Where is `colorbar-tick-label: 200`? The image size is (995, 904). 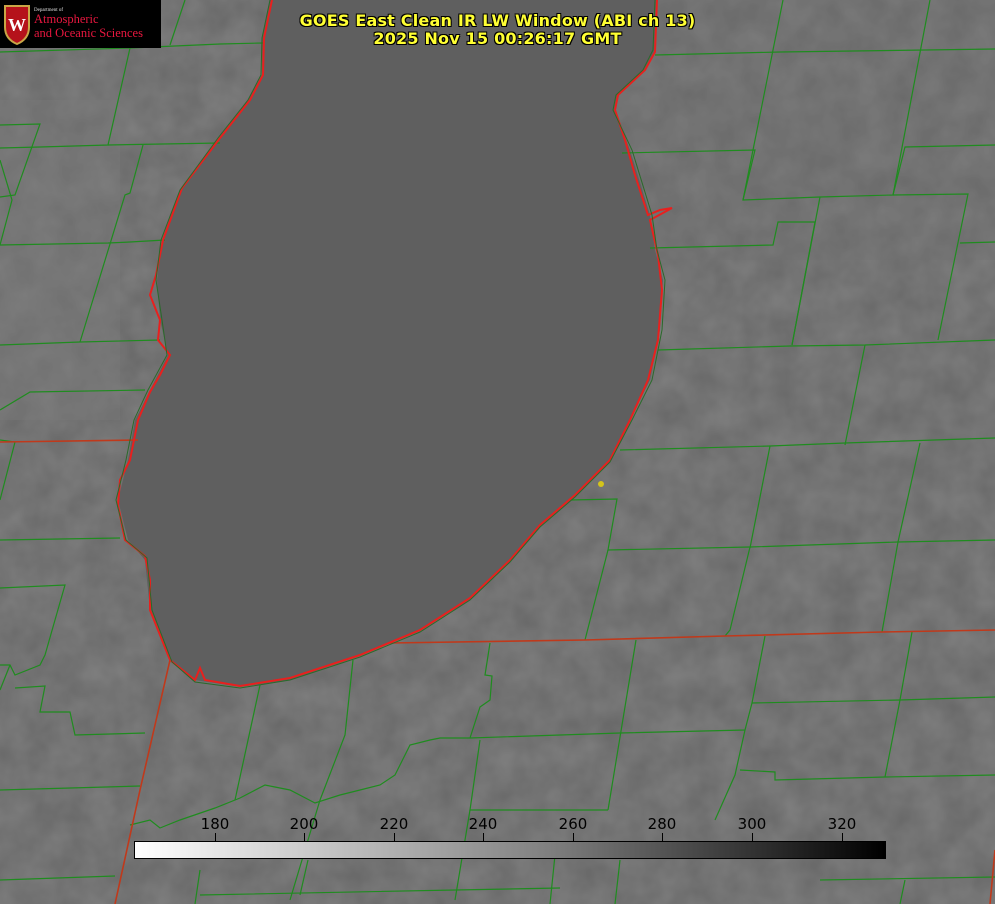 colorbar-tick-label: 200 is located at coordinates (304, 824).